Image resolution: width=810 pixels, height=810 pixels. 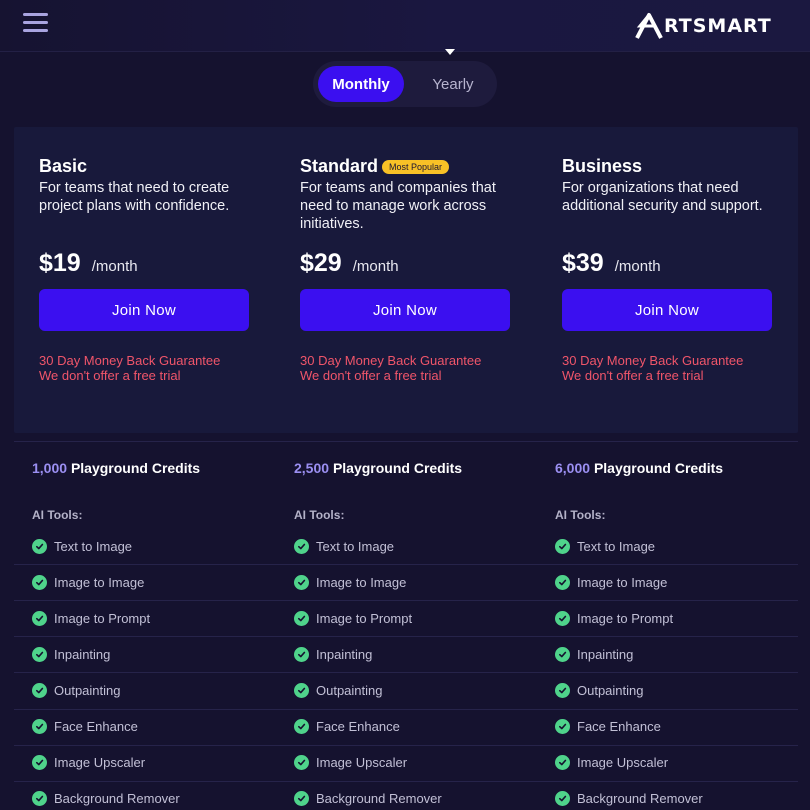 What do you see at coordinates (35, 23) in the screenshot?
I see `hamburger-menu-icon` at bounding box center [35, 23].